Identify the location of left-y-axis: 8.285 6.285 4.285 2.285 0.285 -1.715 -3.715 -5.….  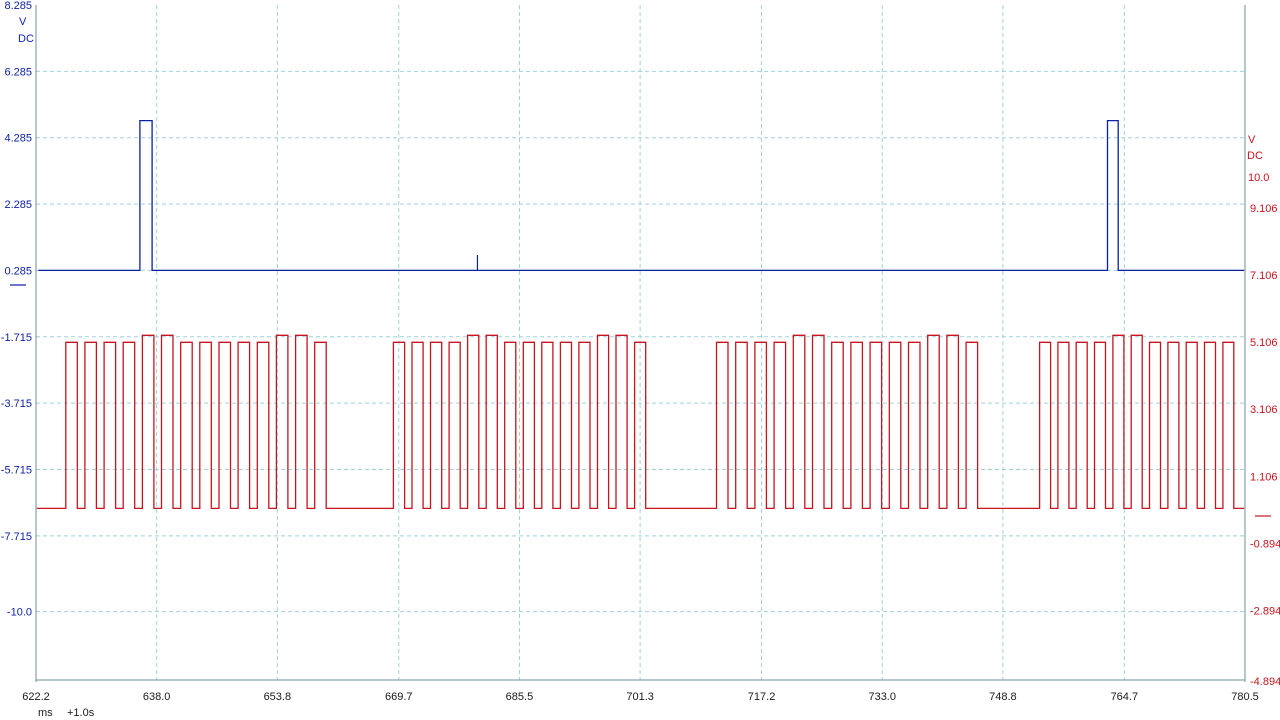
(17, 309).